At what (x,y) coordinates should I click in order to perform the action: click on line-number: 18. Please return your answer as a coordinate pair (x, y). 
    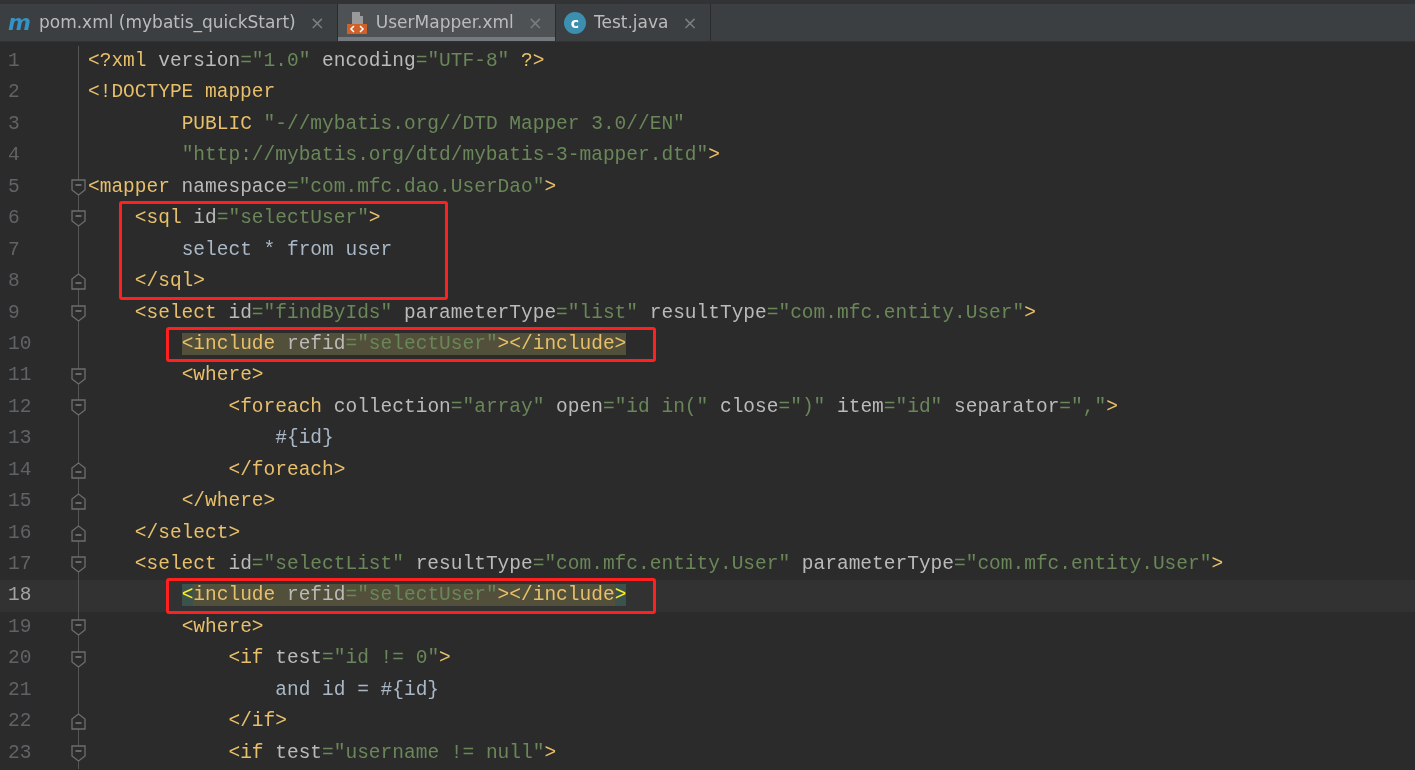
    Looking at the image, I should click on (20, 596).